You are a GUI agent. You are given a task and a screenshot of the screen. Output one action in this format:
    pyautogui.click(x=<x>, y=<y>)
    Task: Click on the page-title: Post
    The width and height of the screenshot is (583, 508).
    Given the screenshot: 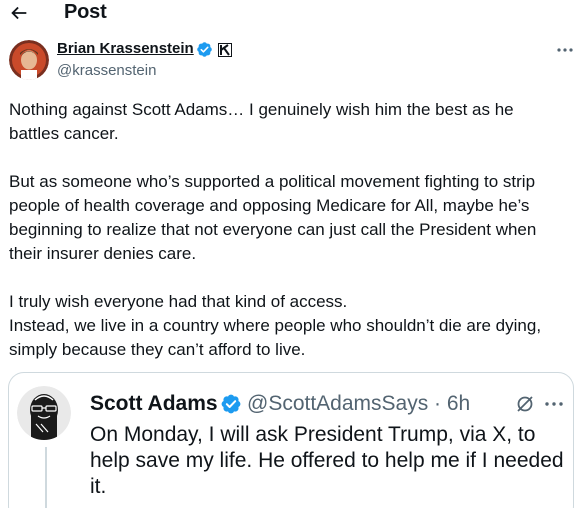 What is the action you would take?
    pyautogui.click(x=85, y=12)
    